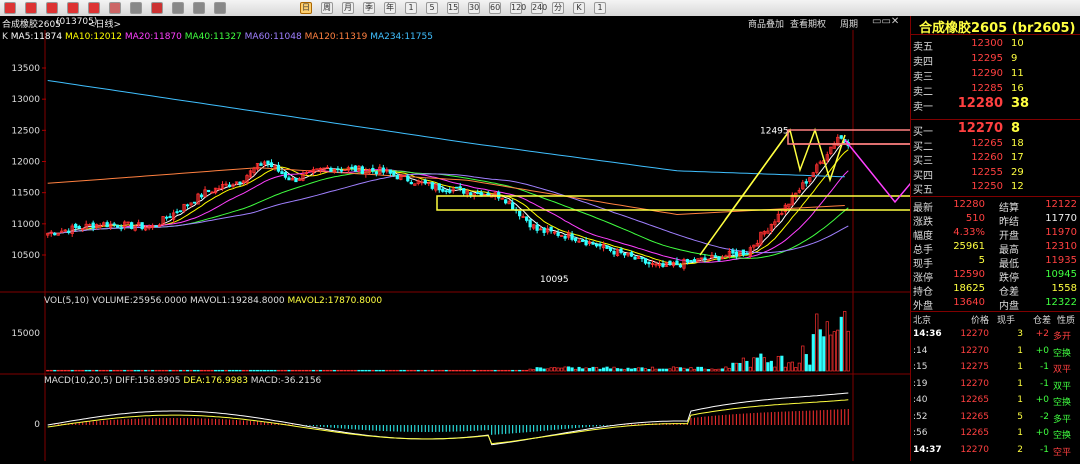  Describe the element at coordinates (995, 452) in the screenshot. I see `tick-row: 14:37 12270 2 -1 空平` at that location.